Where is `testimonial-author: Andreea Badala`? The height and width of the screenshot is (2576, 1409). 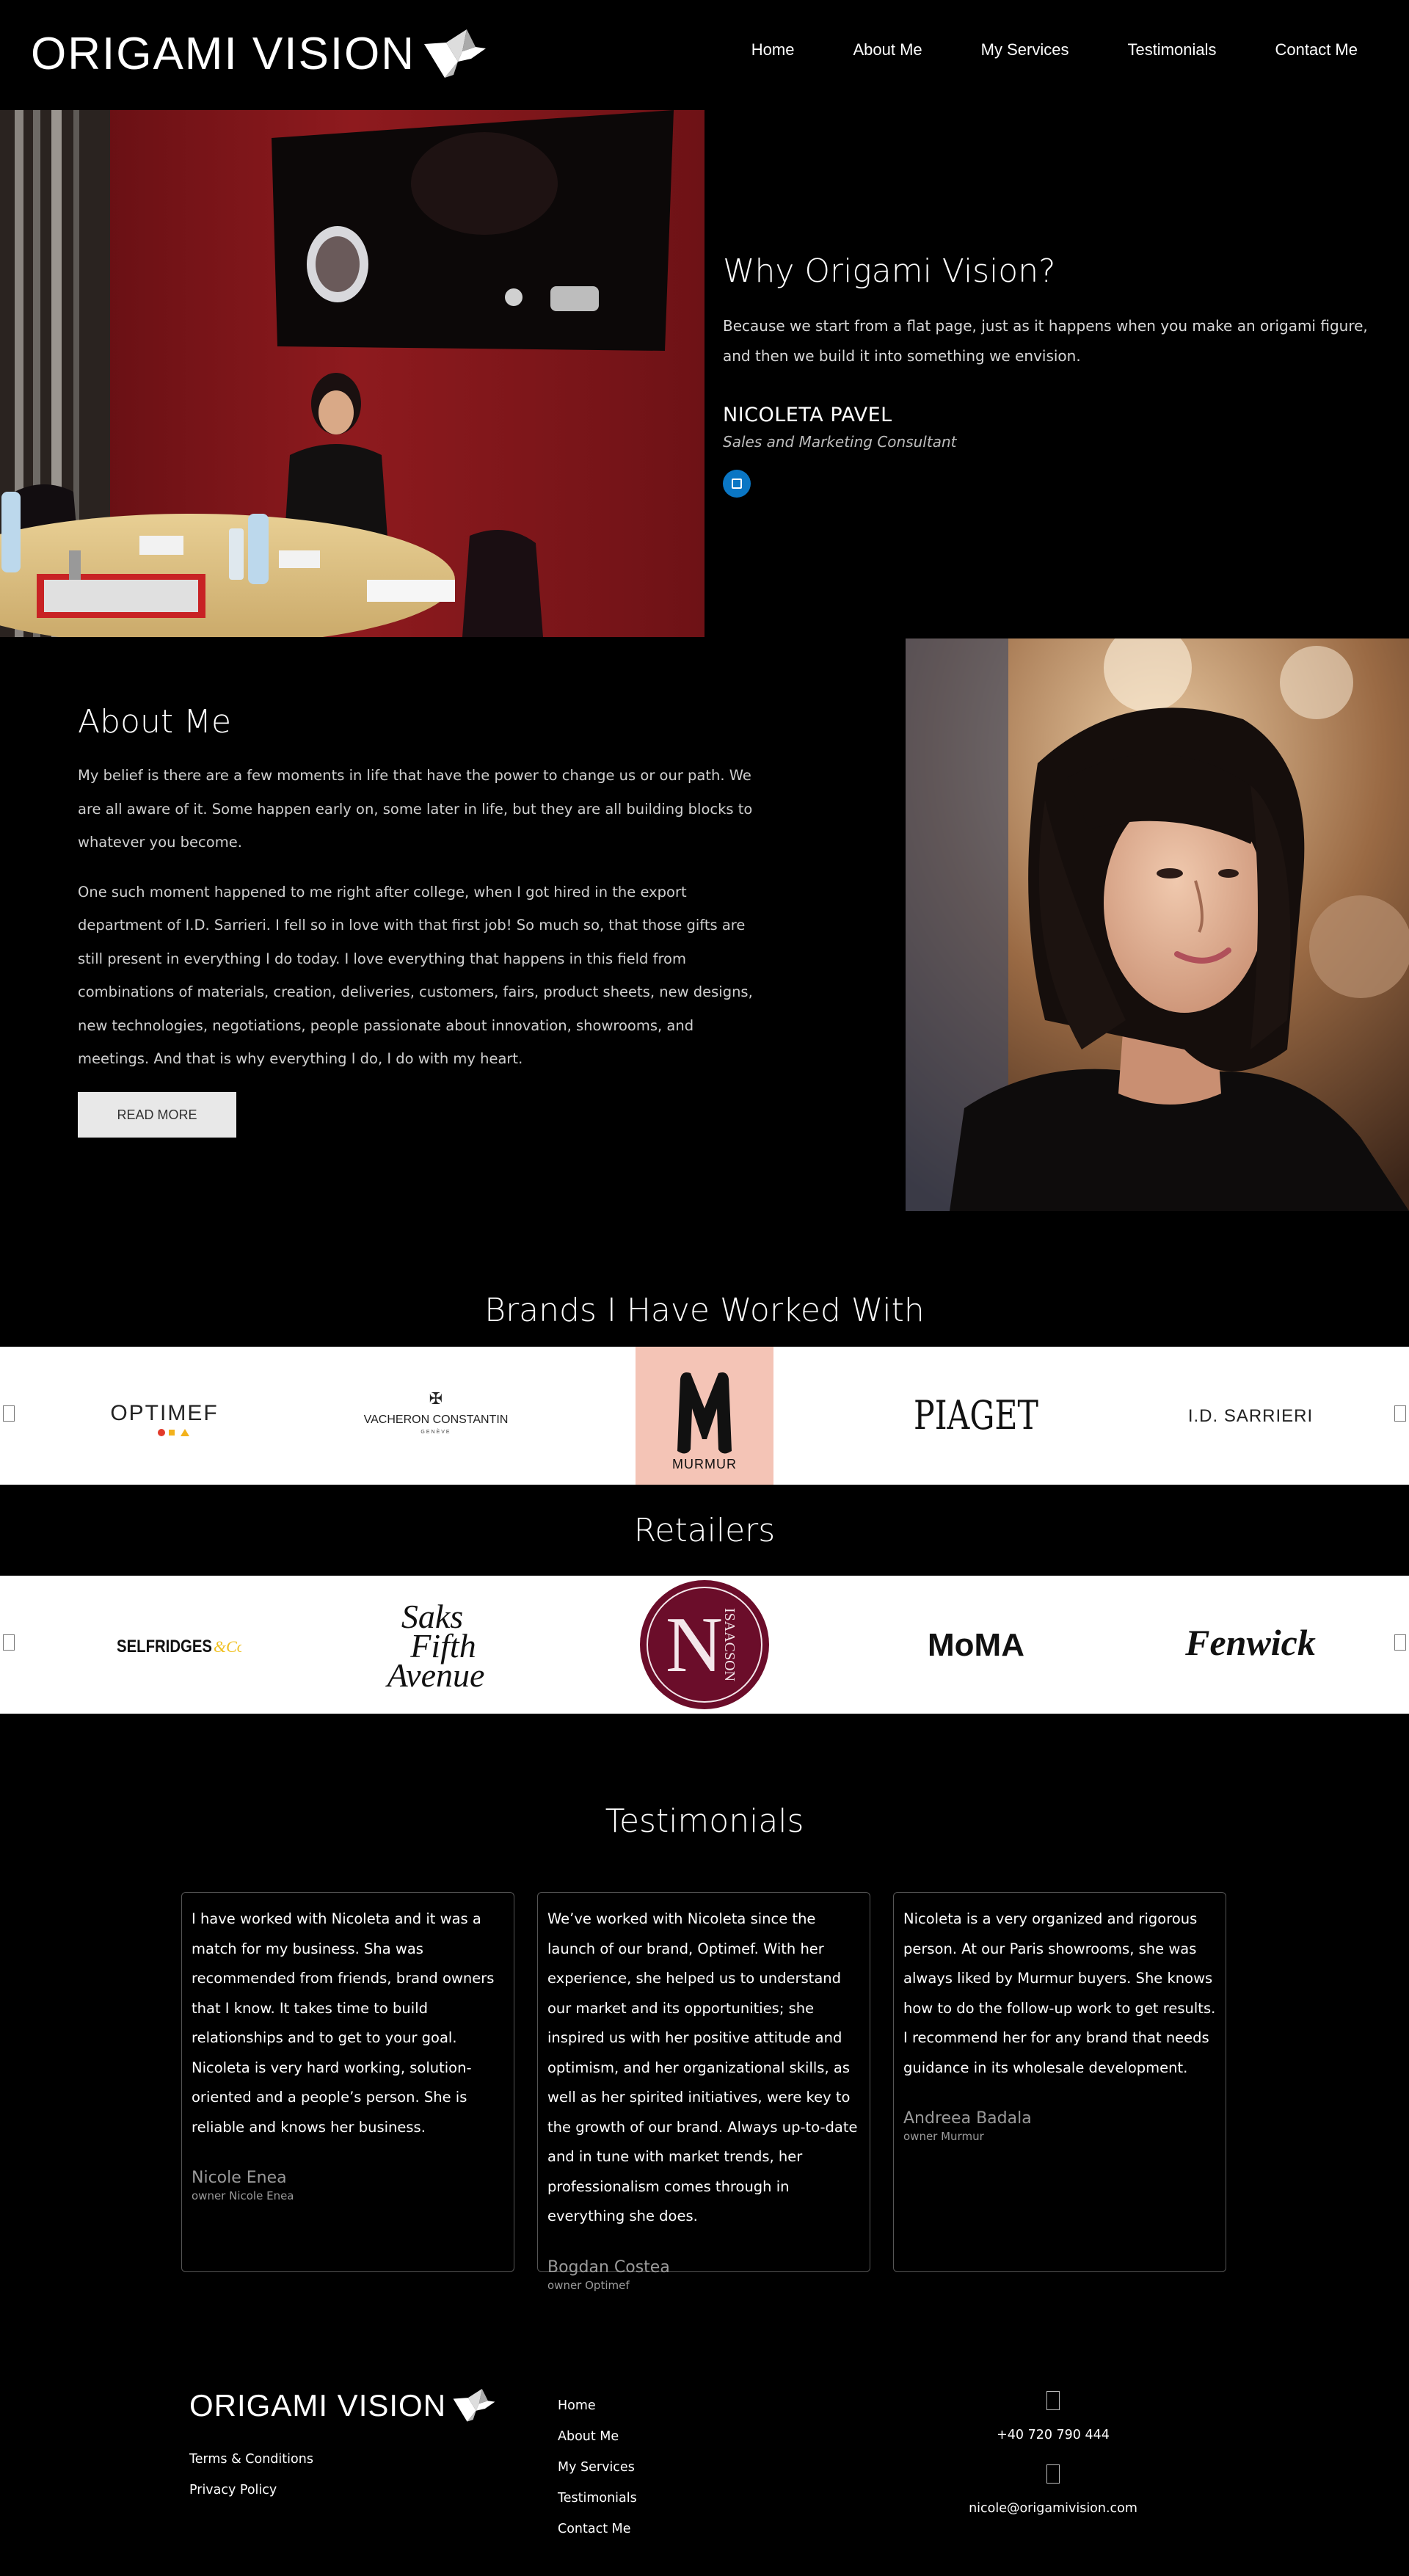
testimonial-author: Andreea Badala is located at coordinates (967, 2118).